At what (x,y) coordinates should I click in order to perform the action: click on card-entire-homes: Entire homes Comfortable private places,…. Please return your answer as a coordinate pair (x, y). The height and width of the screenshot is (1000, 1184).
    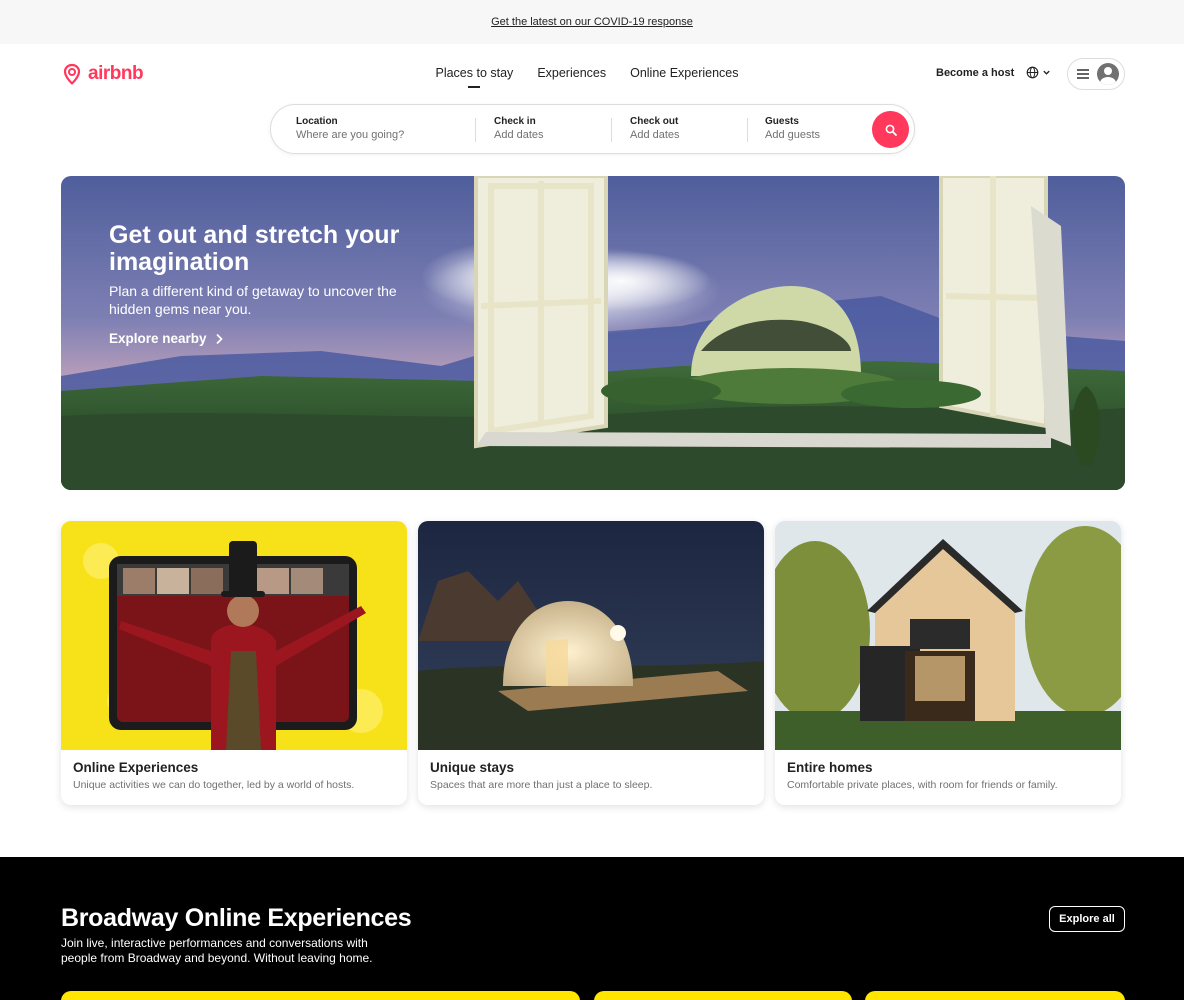
    Looking at the image, I should click on (948, 663).